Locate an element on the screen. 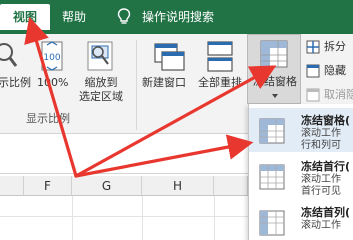  new-window-icon is located at coordinates (169, 57).